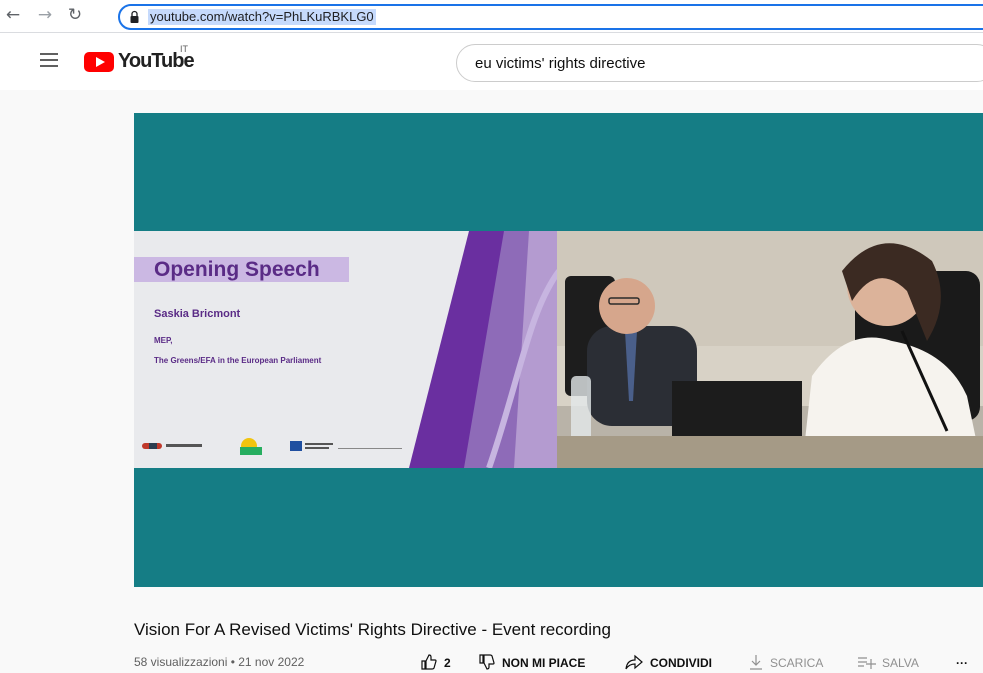 This screenshot has width=983, height=673. Describe the element at coordinates (163, 340) in the screenshot. I see `slide-role-line1: MEP,` at that location.